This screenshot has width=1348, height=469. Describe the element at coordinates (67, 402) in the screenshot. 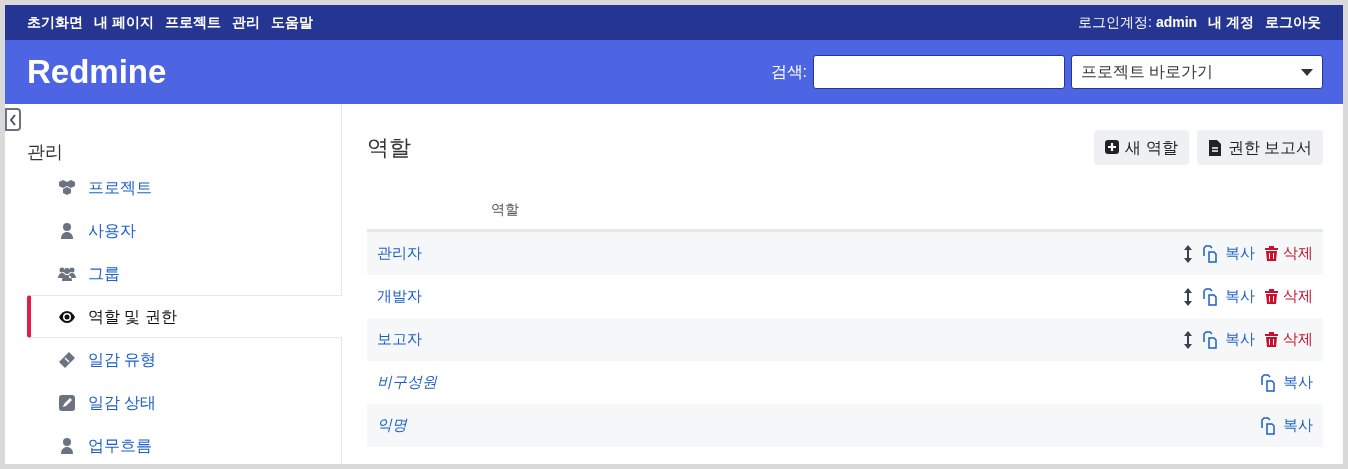

I see `pencil-square-icon` at that location.